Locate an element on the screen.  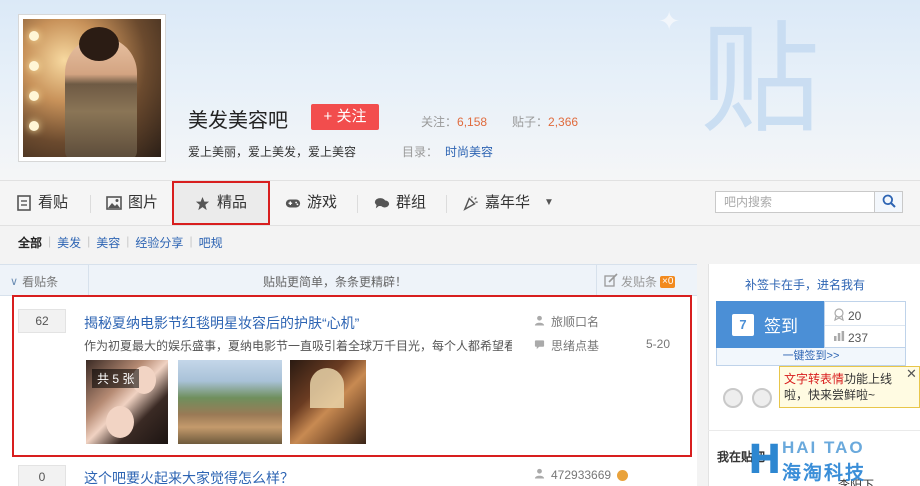
category-hair: 美发 is located at coordinates (69, 242).